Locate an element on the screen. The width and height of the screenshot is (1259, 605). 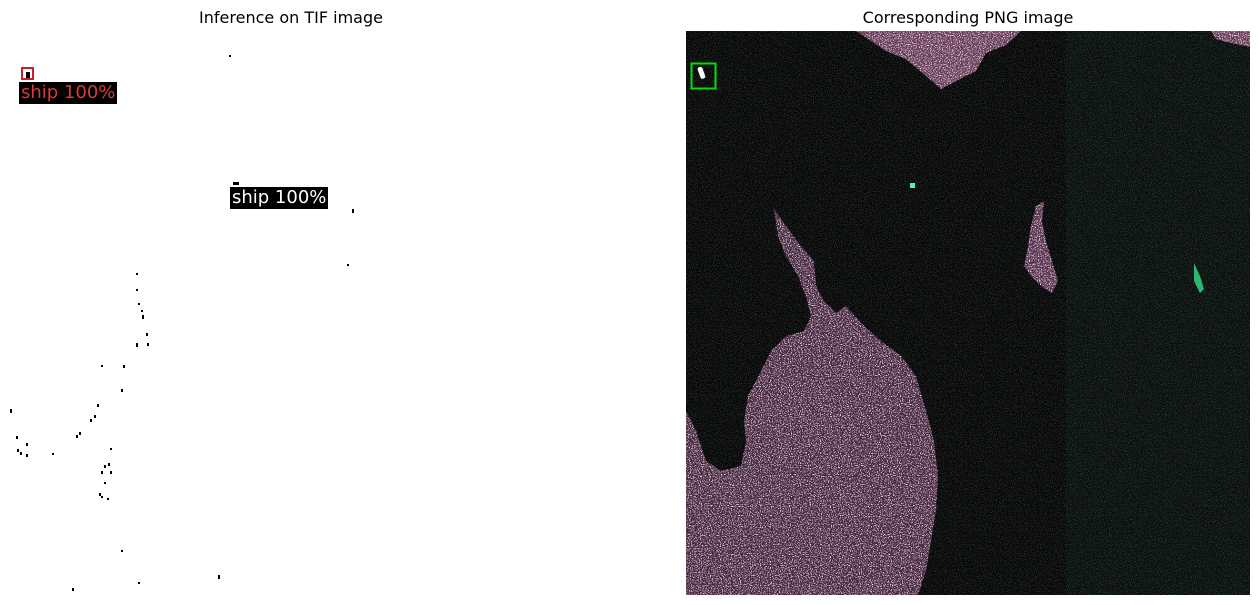
left-panel-title: Inference on TIF image is located at coordinates (291, 17).